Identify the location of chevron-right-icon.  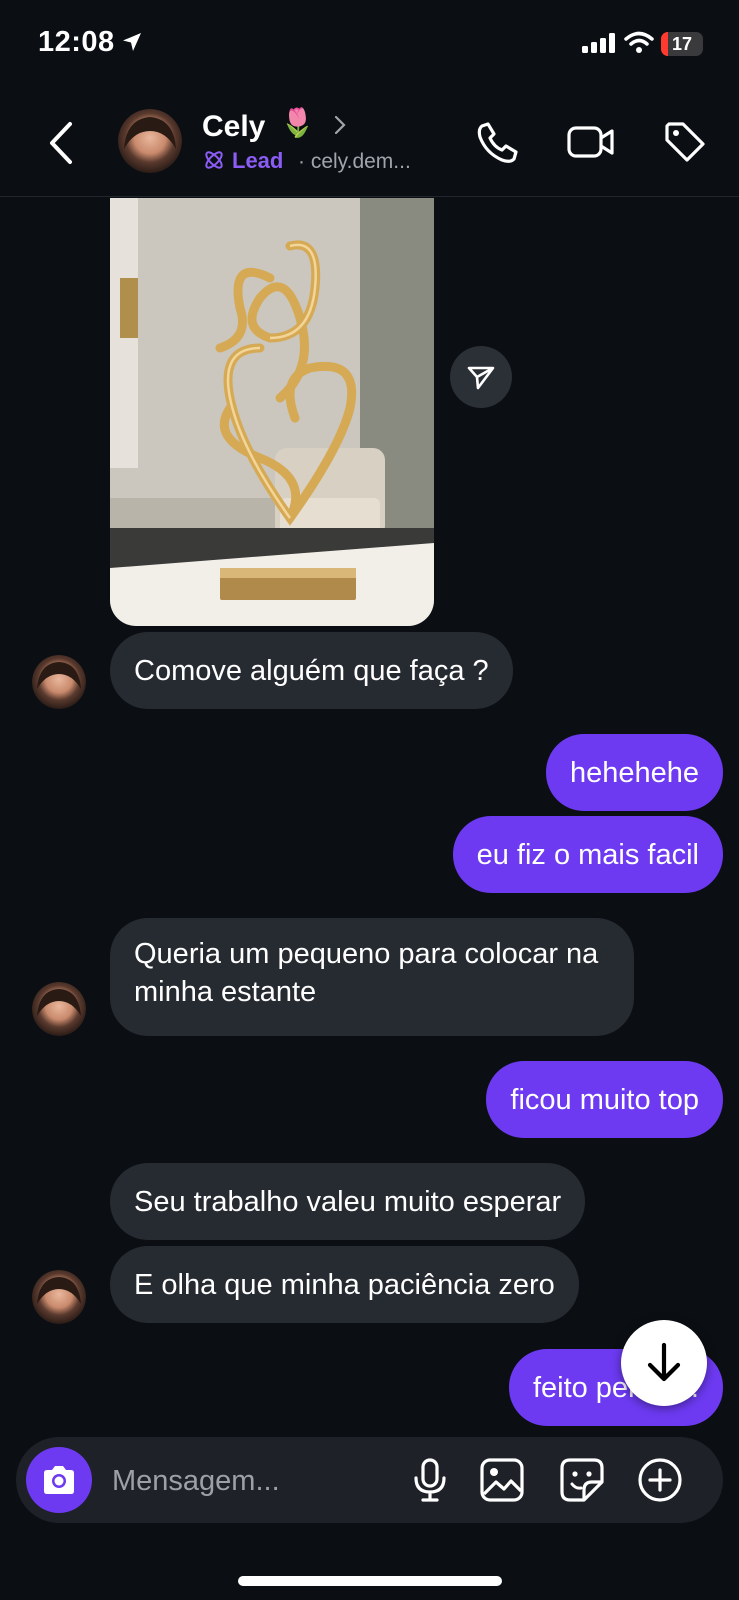
(340, 125).